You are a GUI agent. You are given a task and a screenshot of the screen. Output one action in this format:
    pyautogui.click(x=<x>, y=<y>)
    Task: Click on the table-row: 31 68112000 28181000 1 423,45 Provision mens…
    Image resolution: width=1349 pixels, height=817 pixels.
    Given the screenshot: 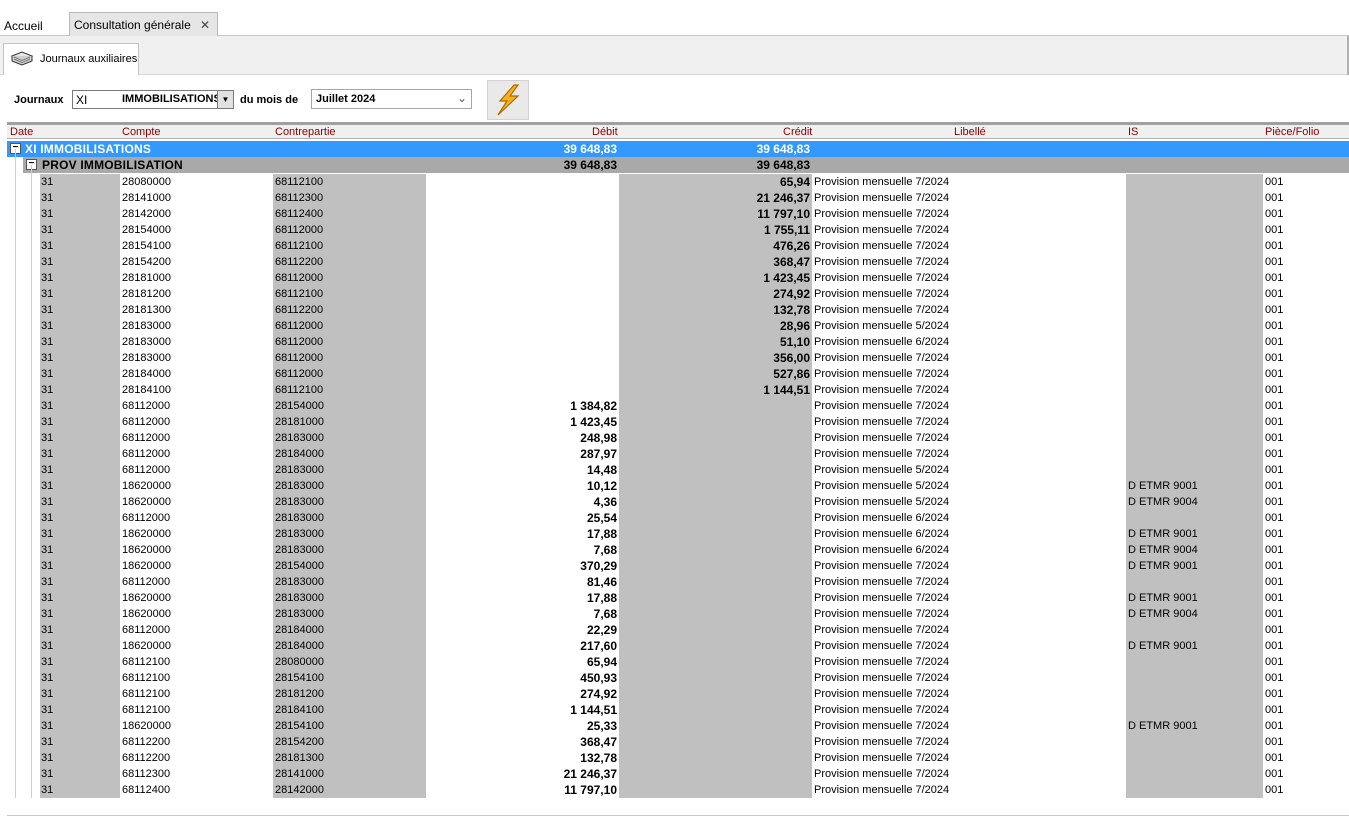 What is the action you would take?
    pyautogui.click(x=678, y=422)
    